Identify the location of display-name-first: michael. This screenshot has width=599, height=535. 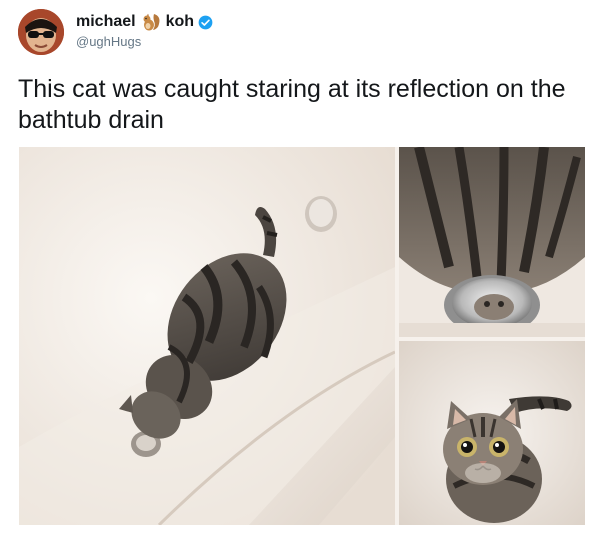
(106, 21).